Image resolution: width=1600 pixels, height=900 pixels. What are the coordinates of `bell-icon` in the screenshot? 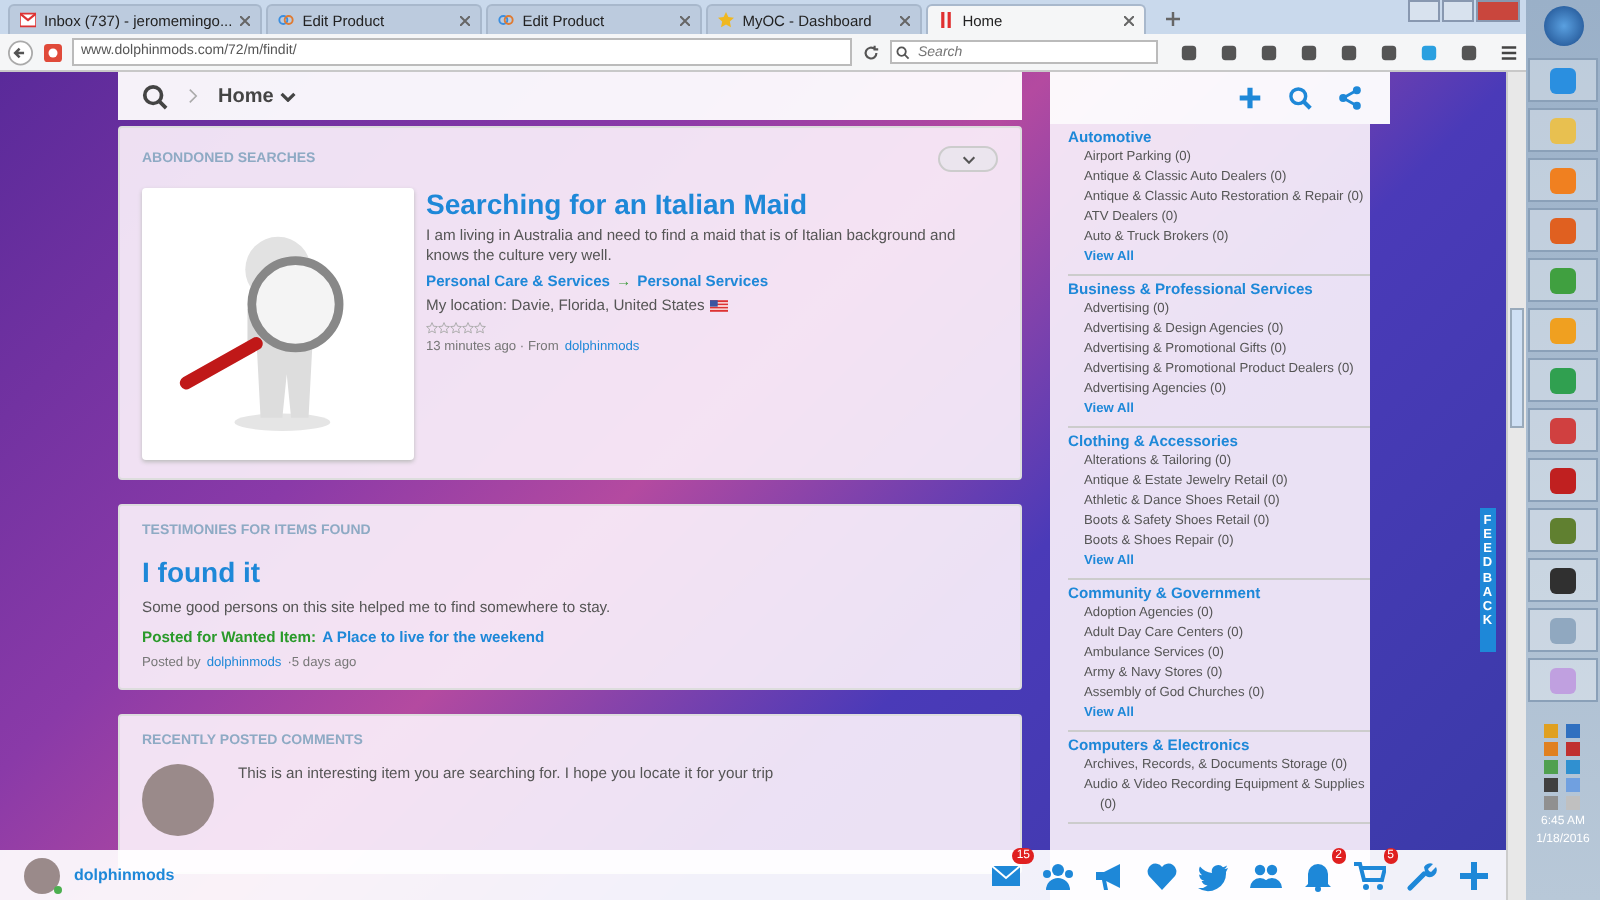 It's located at (1318, 875).